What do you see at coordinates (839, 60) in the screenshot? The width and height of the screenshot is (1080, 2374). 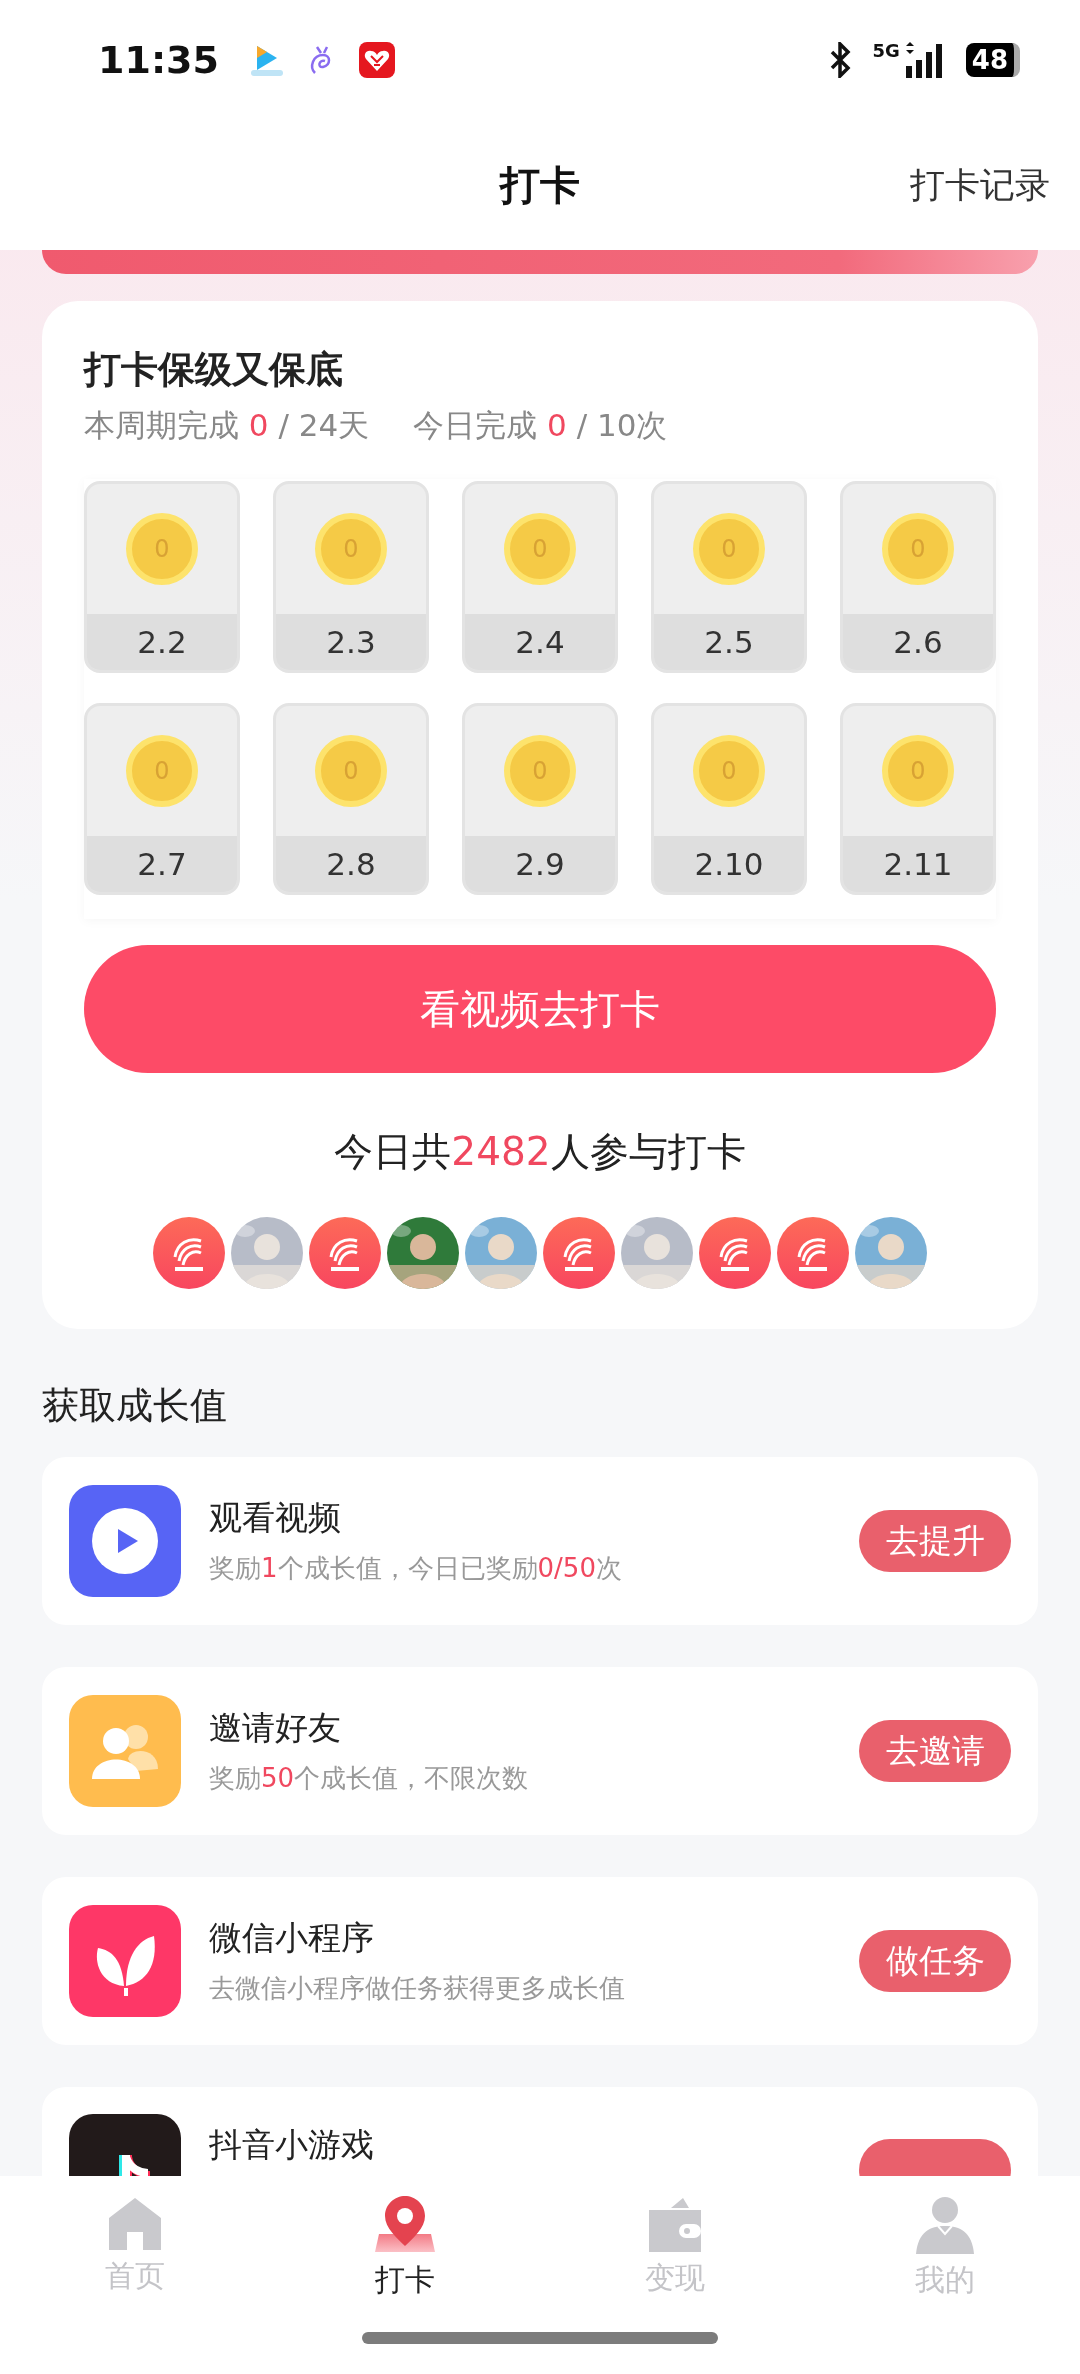 I see `bluetooth-icon` at bounding box center [839, 60].